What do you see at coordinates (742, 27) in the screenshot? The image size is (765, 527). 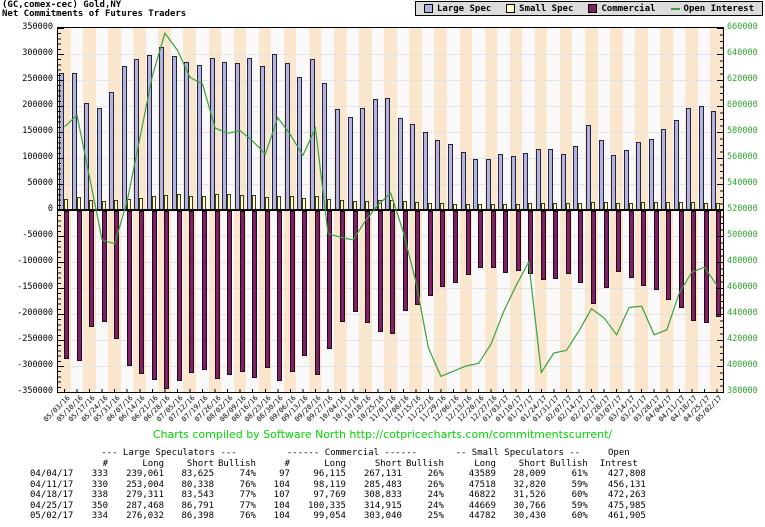 I see `y-axis-label-right: 660000` at bounding box center [742, 27].